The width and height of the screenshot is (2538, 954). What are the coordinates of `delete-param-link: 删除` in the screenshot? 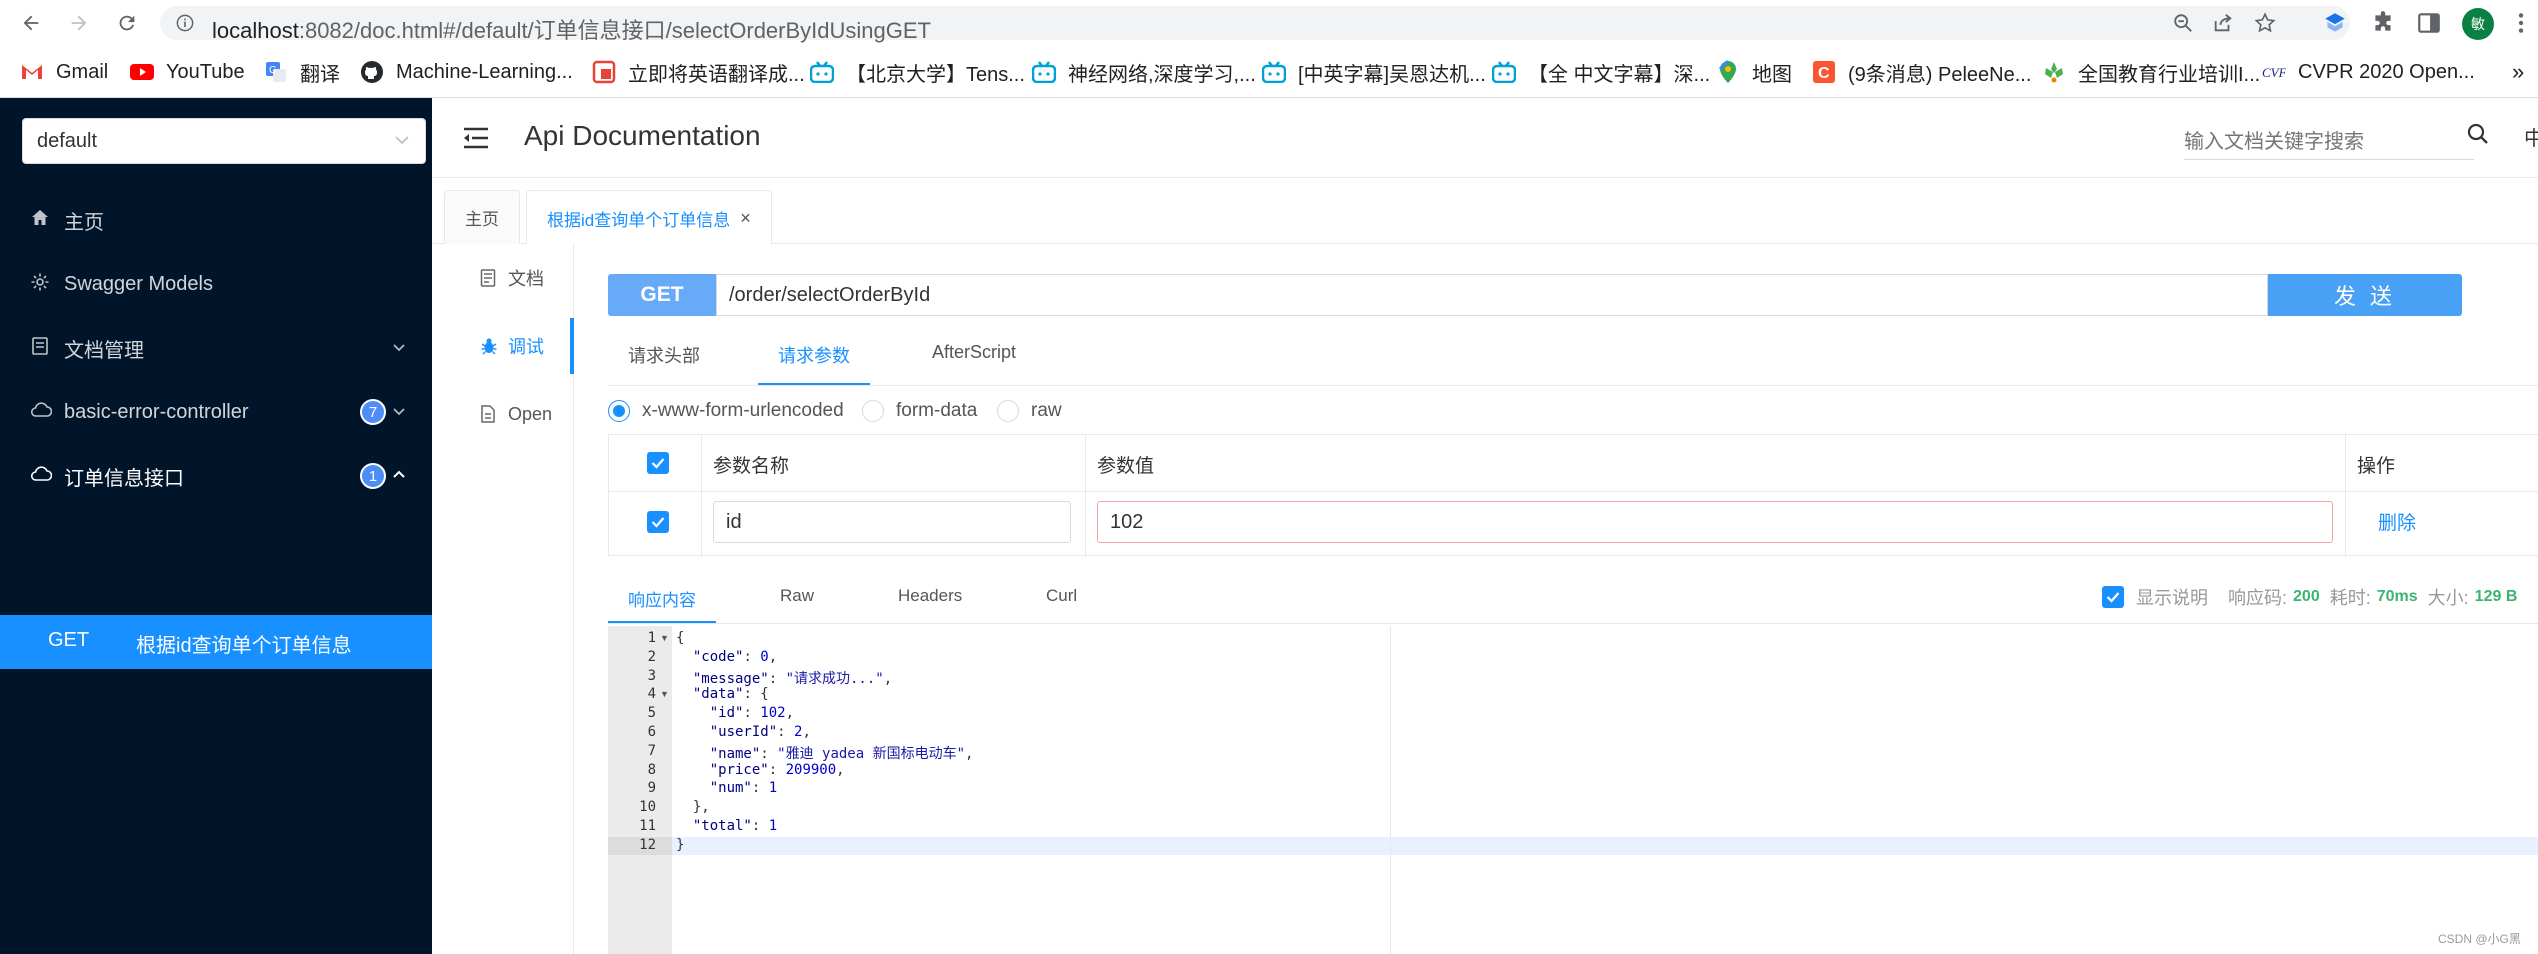 It's located at (2397, 521).